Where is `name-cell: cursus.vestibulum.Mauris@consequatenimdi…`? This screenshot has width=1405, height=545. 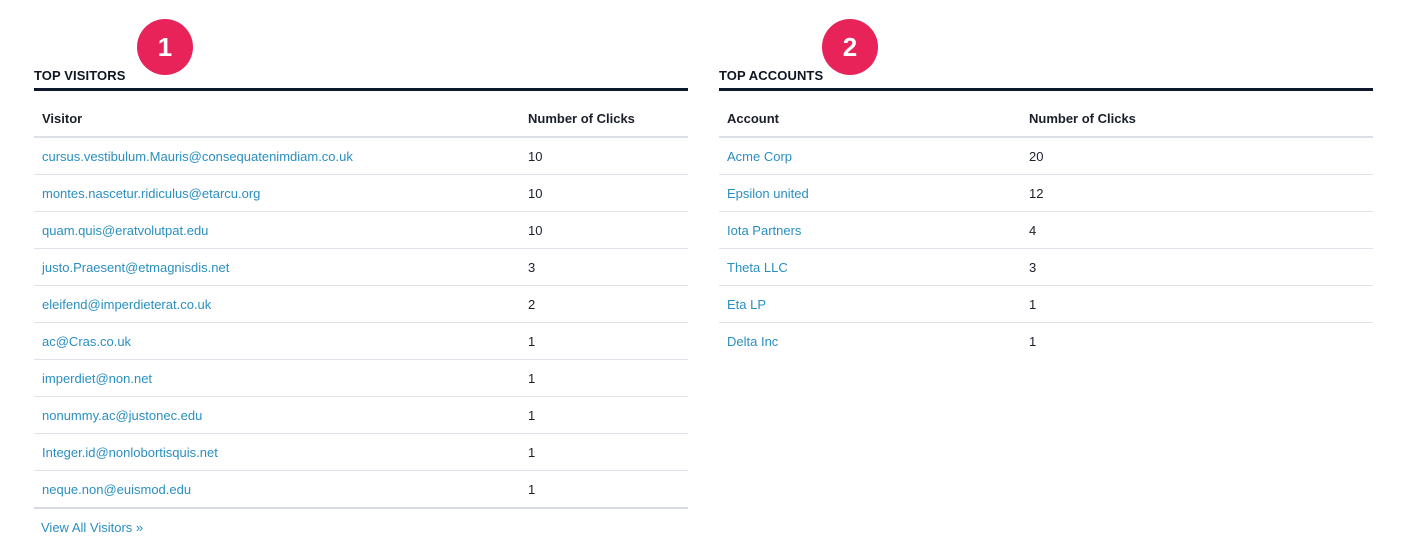
name-cell: cursus.vestibulum.Mauris@consequatenimdi… is located at coordinates (277, 156).